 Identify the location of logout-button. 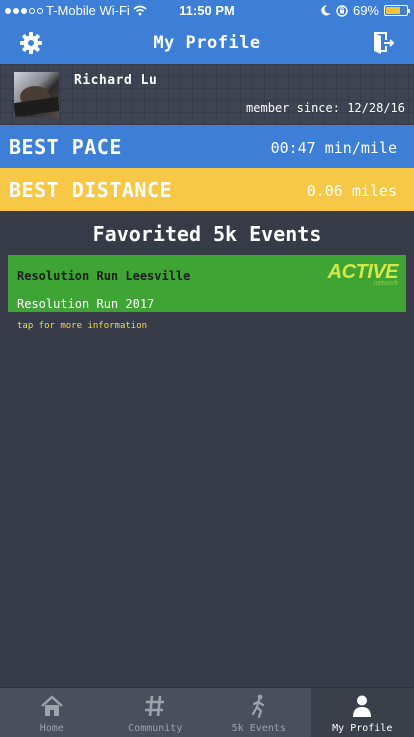
(383, 43).